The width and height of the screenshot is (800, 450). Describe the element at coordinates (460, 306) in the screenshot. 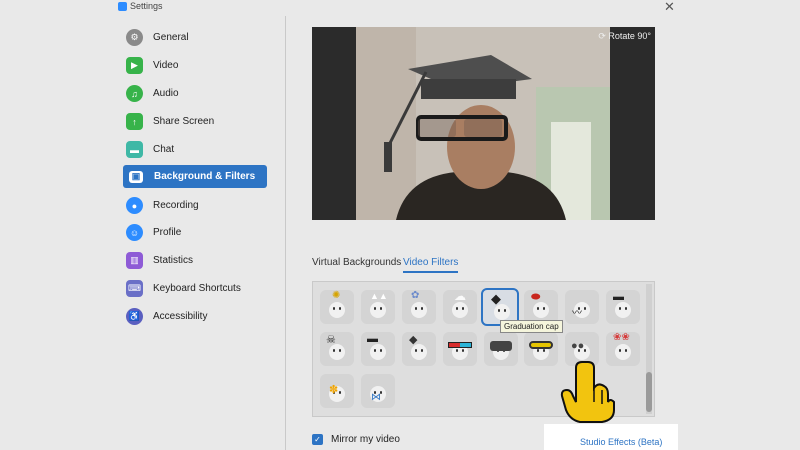

I see `chef-hat-filter-icon: ☁` at that location.